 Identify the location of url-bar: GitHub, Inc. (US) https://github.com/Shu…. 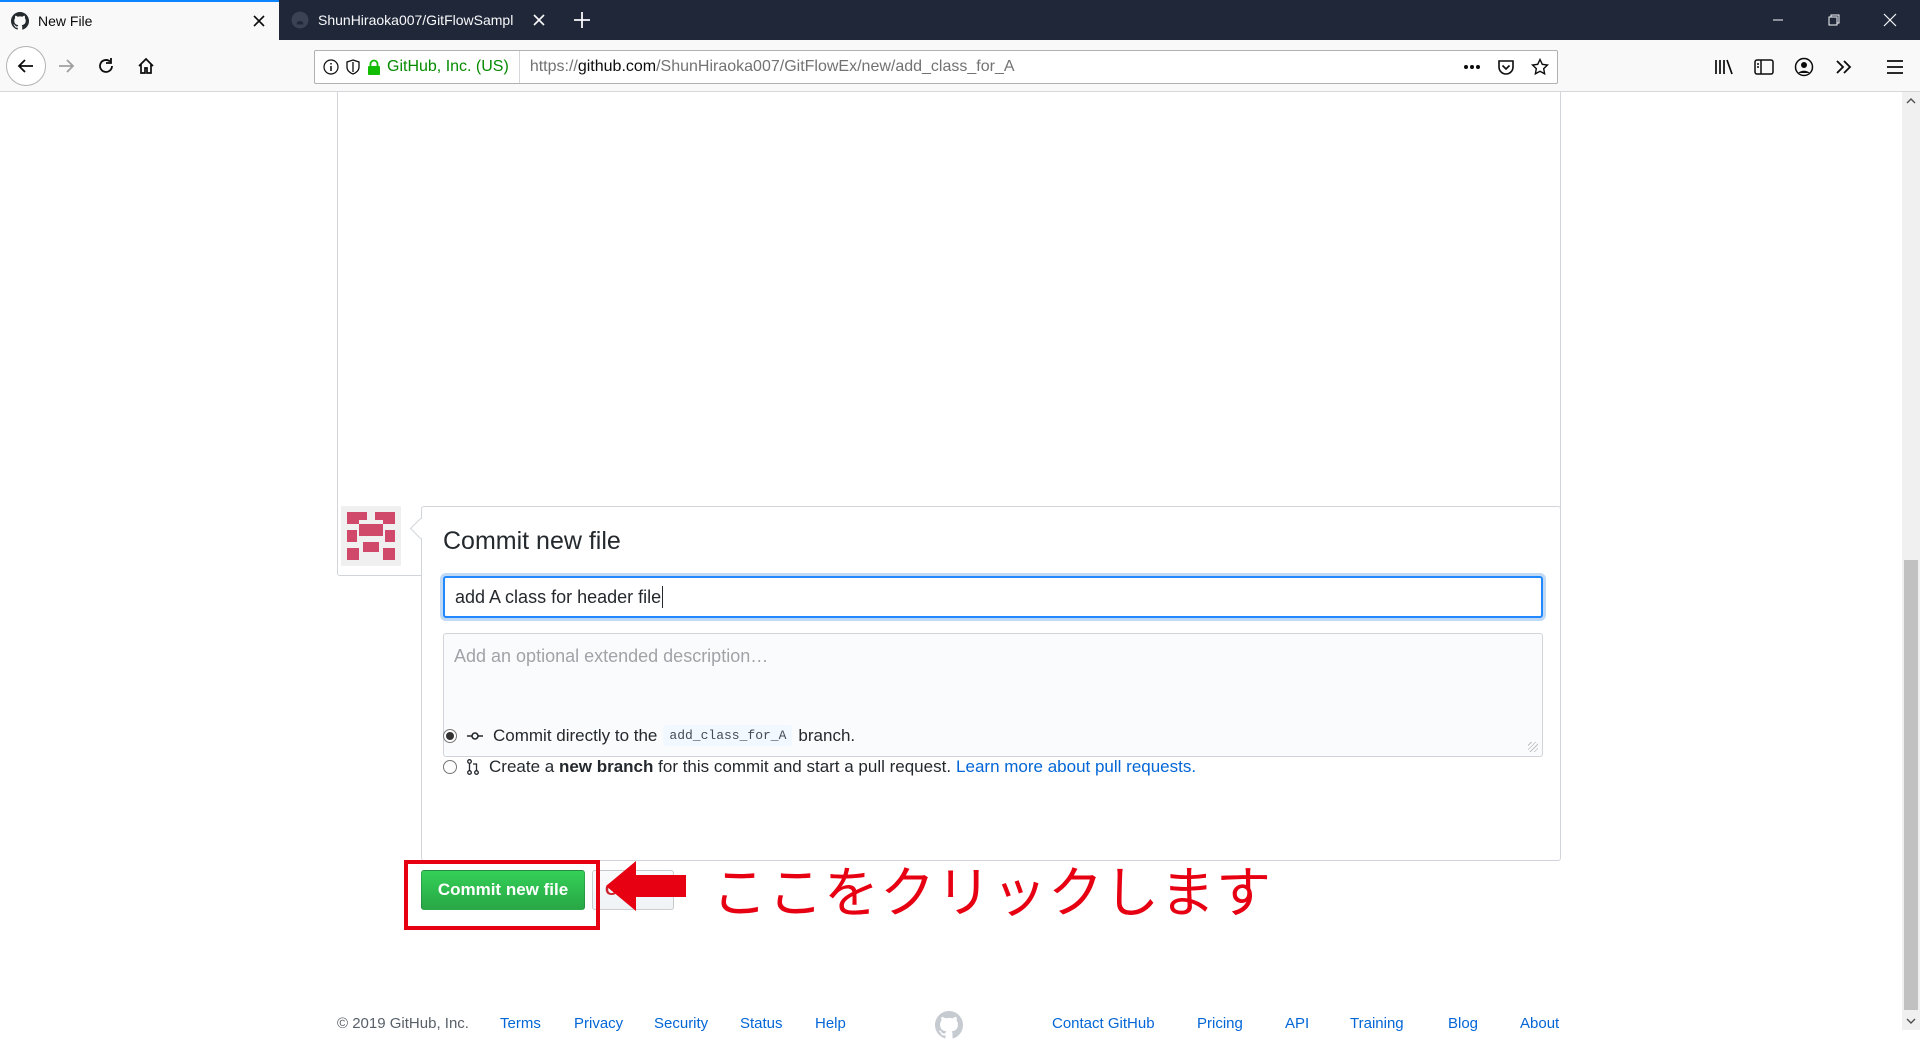
(936, 67).